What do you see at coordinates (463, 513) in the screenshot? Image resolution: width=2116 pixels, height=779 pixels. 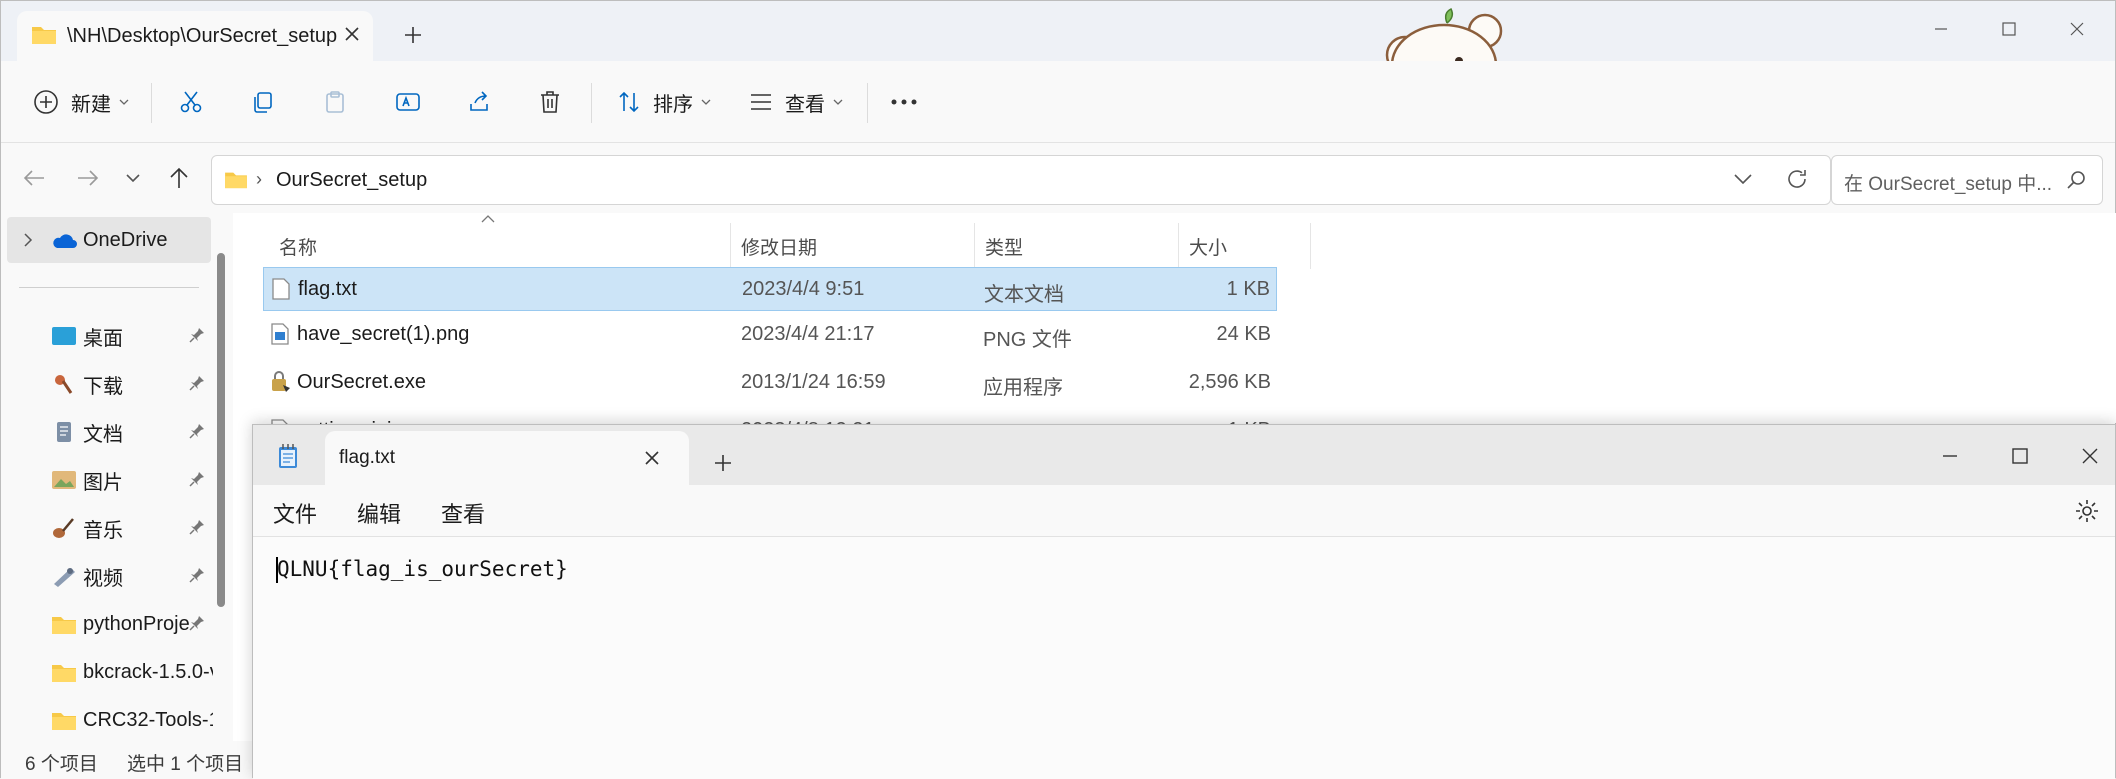 I see `menu-view: 查看` at bounding box center [463, 513].